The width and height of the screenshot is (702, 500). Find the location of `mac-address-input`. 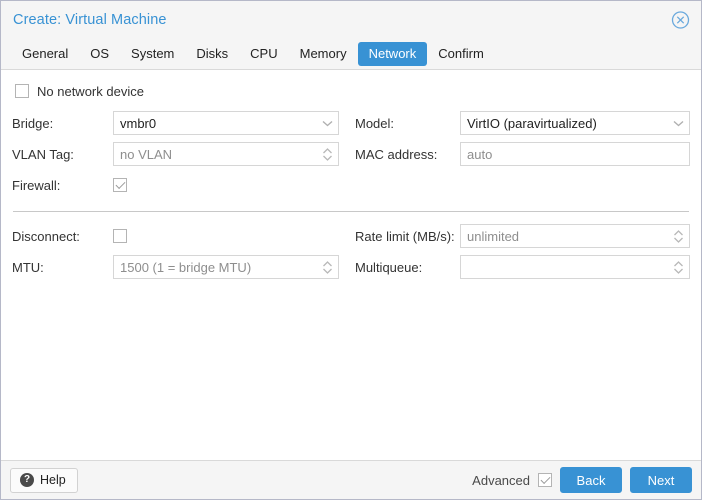

mac-address-input is located at coordinates (575, 154).